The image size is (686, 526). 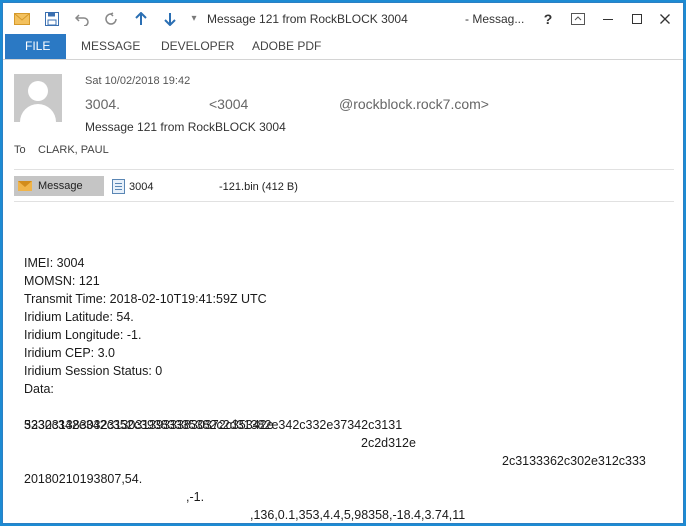 I want to click on message-subject: Message 121 from RockBLOCK 3004, so click(x=185, y=127).